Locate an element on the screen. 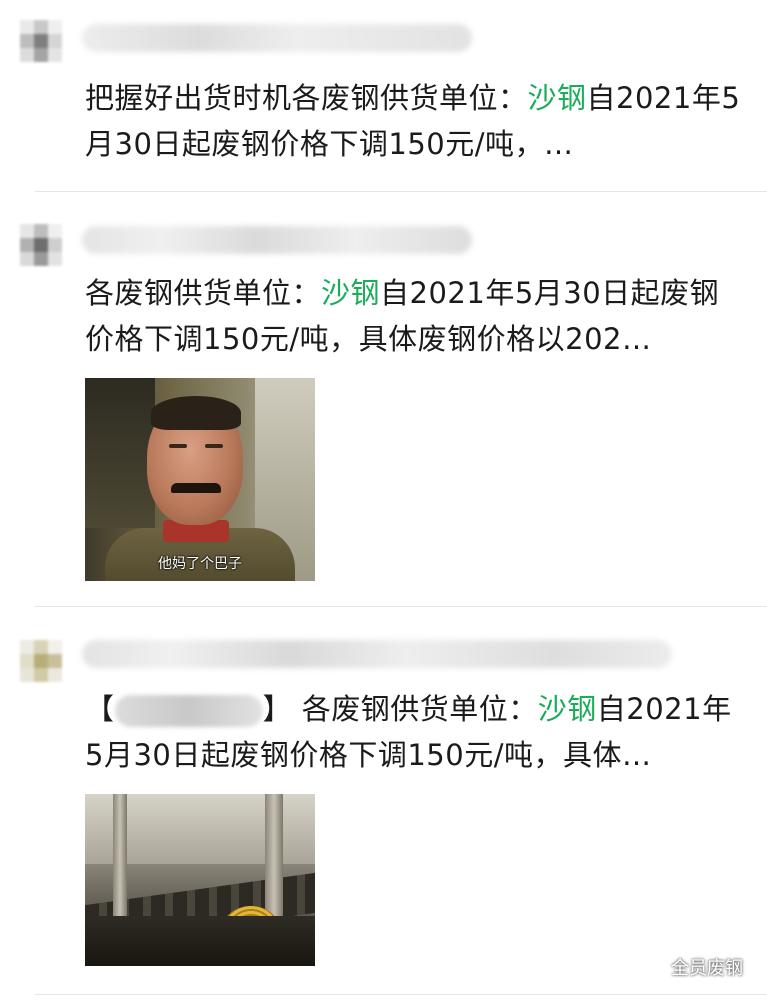  bracket-close: 】 is located at coordinates (277, 709).